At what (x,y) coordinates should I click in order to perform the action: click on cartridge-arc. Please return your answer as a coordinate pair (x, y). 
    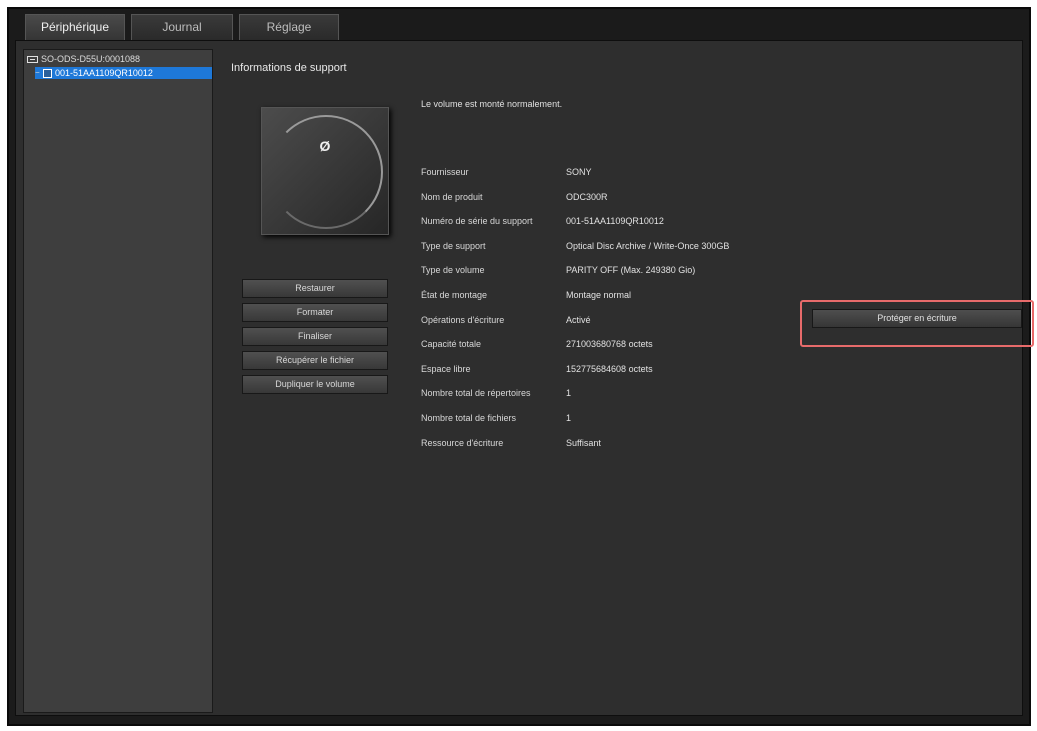
    Looking at the image, I should click on (326, 172).